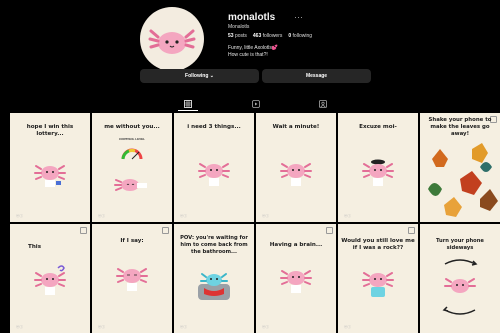 The image size is (500, 333). I want to click on reels-icon, so click(256, 104).